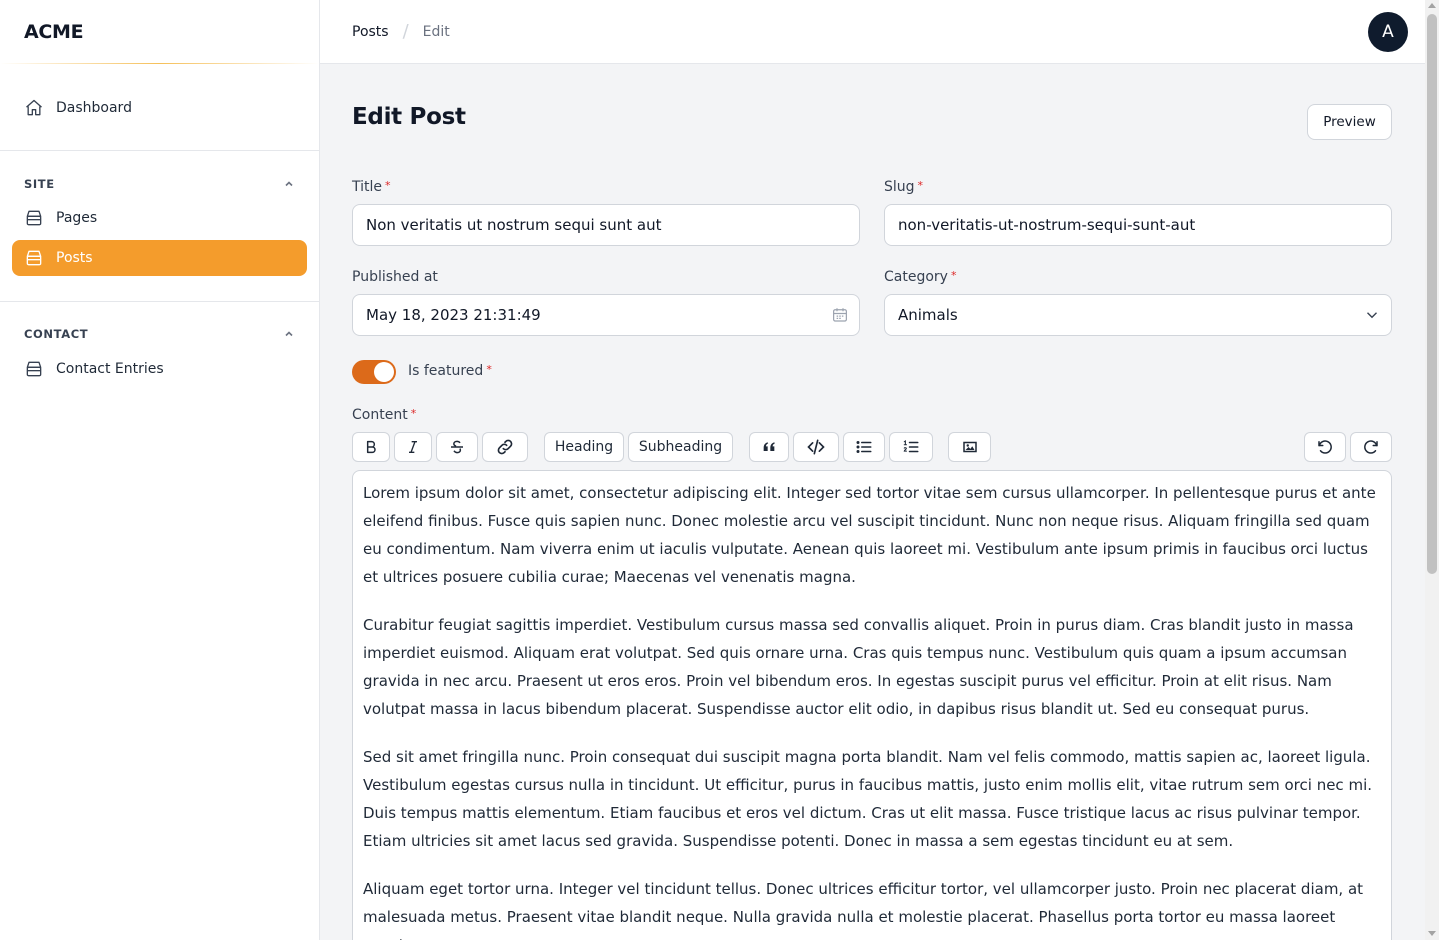 This screenshot has width=1439, height=940. Describe the element at coordinates (110, 369) in the screenshot. I see `sidebar-item-label: Contact Entries` at that location.